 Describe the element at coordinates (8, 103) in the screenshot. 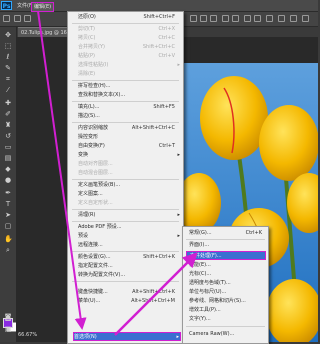

I see `healing-brush-tool-icon: ✚` at that location.